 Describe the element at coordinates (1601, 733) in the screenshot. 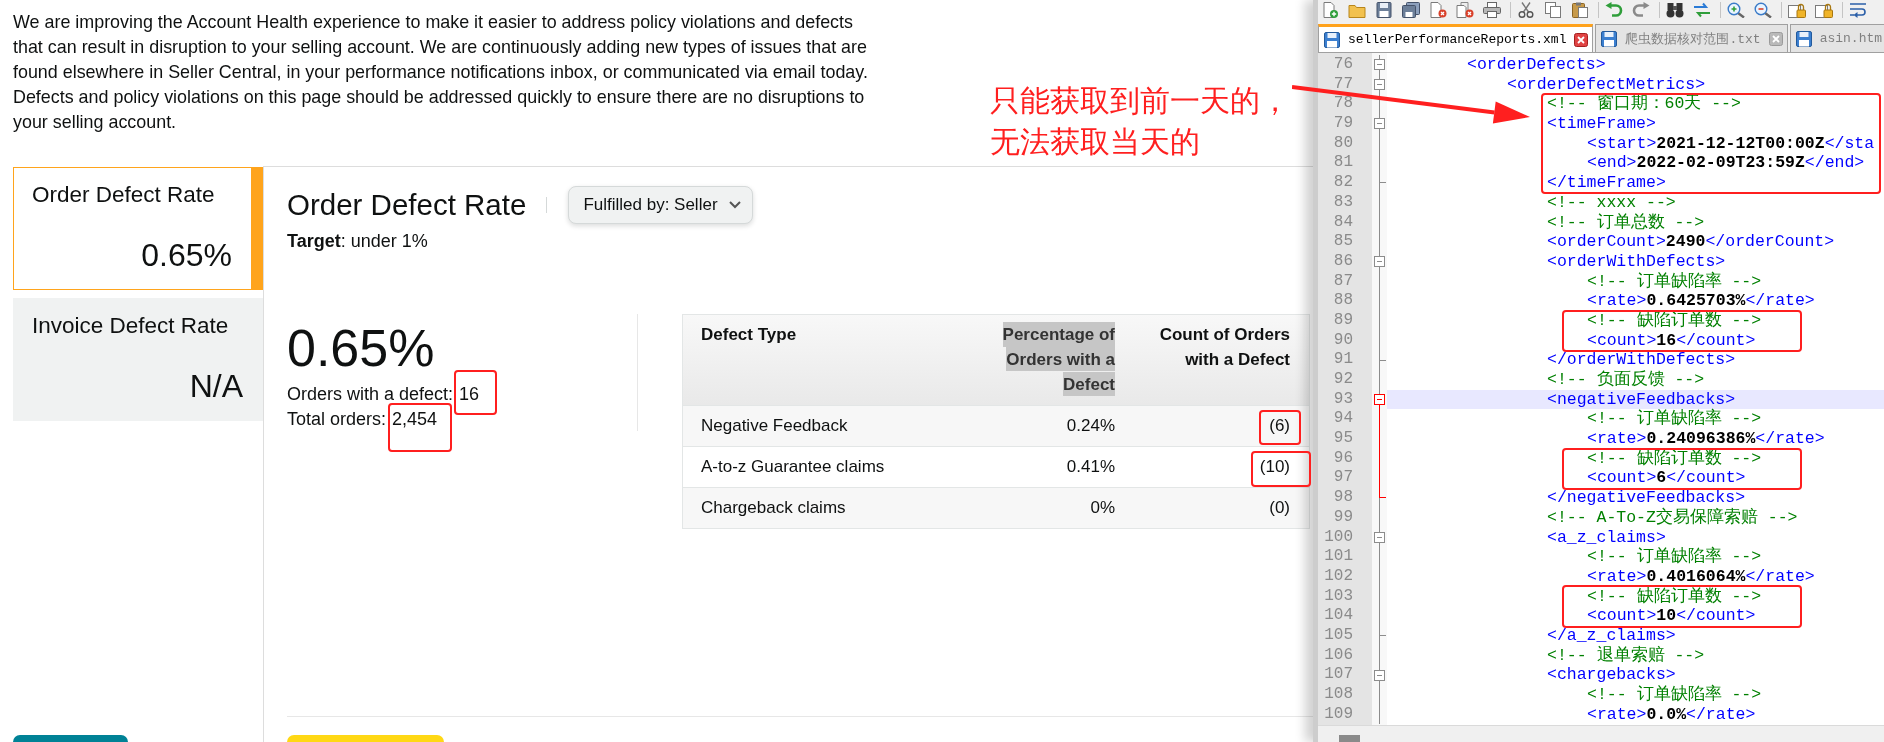

I see `scrollbar` at that location.